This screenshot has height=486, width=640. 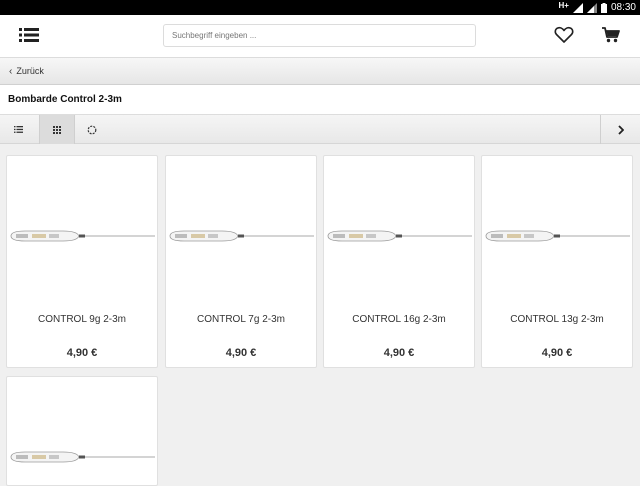 I want to click on title-bar: Bombarde Control 2-3m, so click(x=320, y=99).